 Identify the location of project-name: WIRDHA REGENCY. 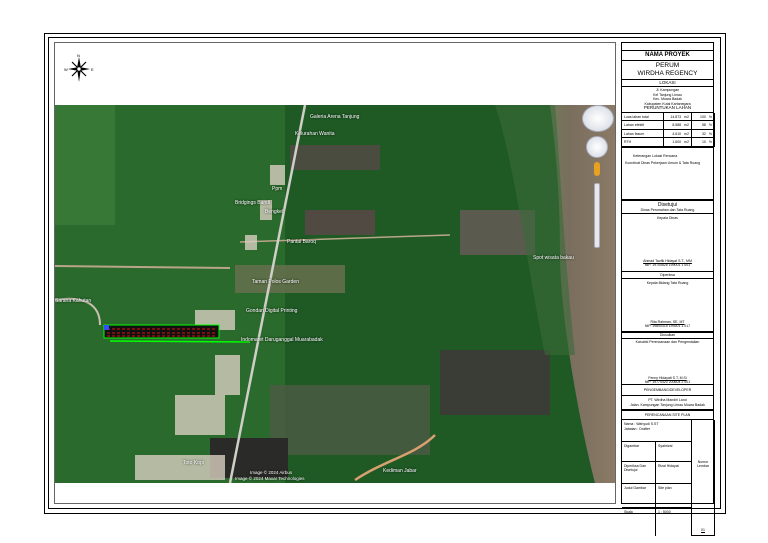
(667, 73).